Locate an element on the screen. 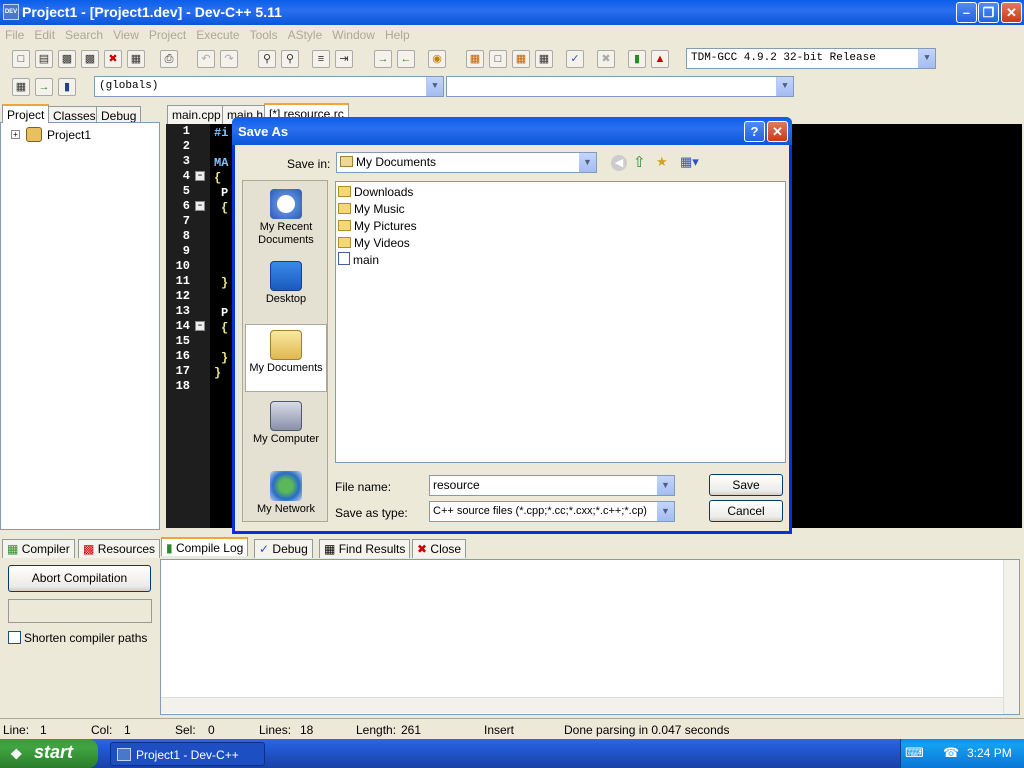  help-button: ? is located at coordinates (754, 131).